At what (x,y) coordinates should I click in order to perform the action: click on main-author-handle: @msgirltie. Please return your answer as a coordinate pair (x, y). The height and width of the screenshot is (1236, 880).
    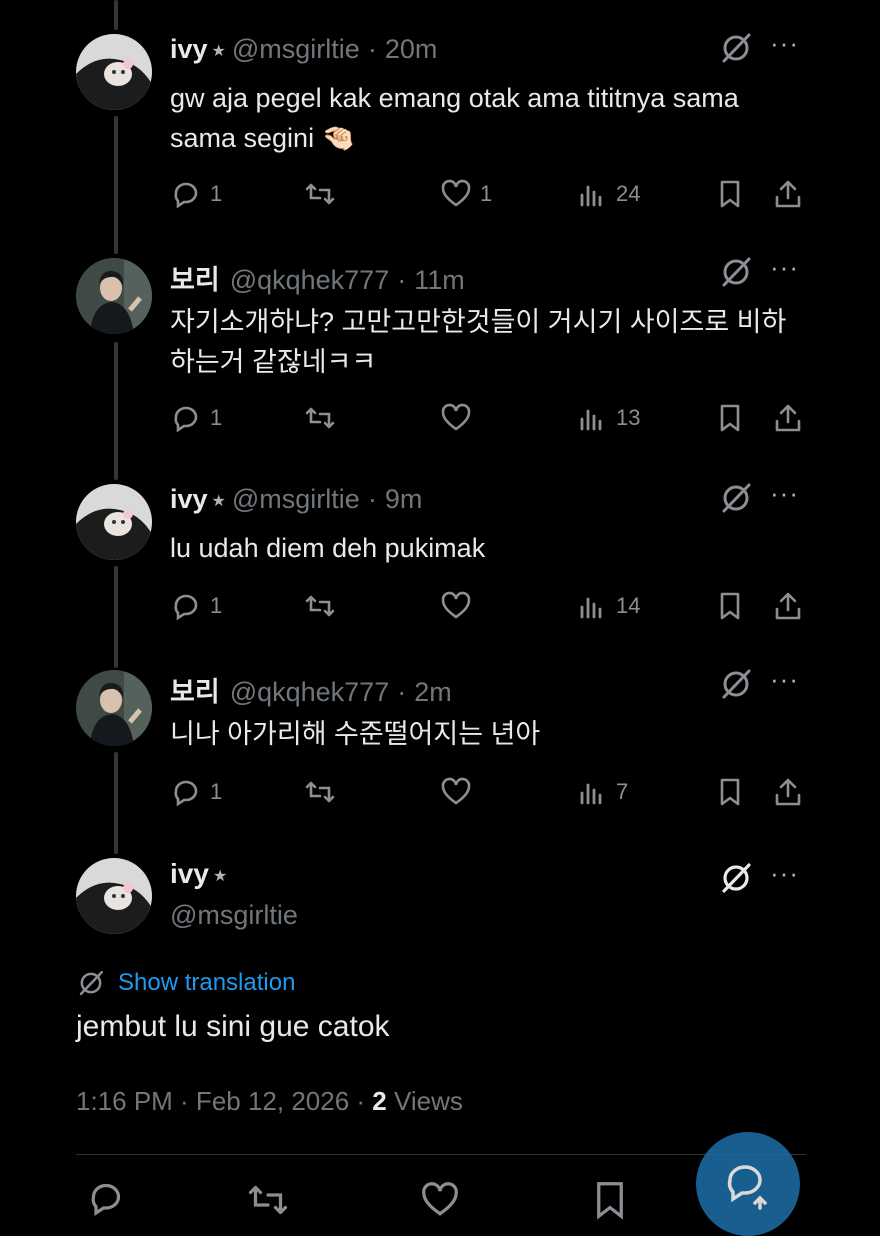
    Looking at the image, I should click on (234, 915).